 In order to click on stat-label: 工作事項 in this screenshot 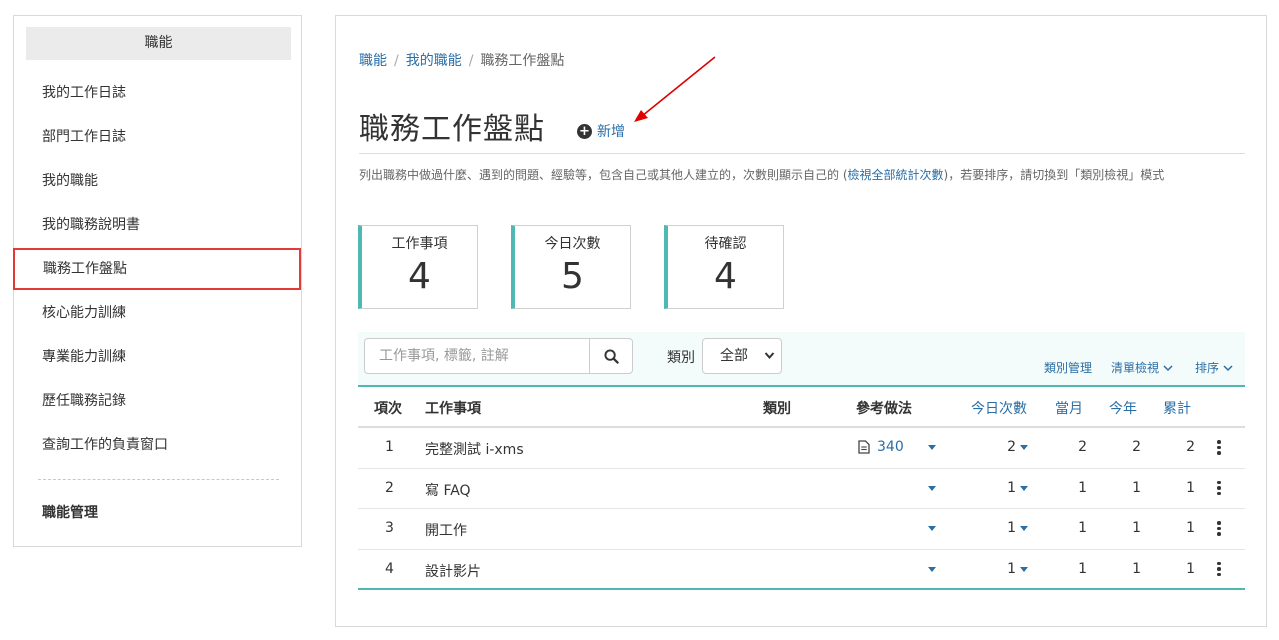, I will do `click(419, 244)`.